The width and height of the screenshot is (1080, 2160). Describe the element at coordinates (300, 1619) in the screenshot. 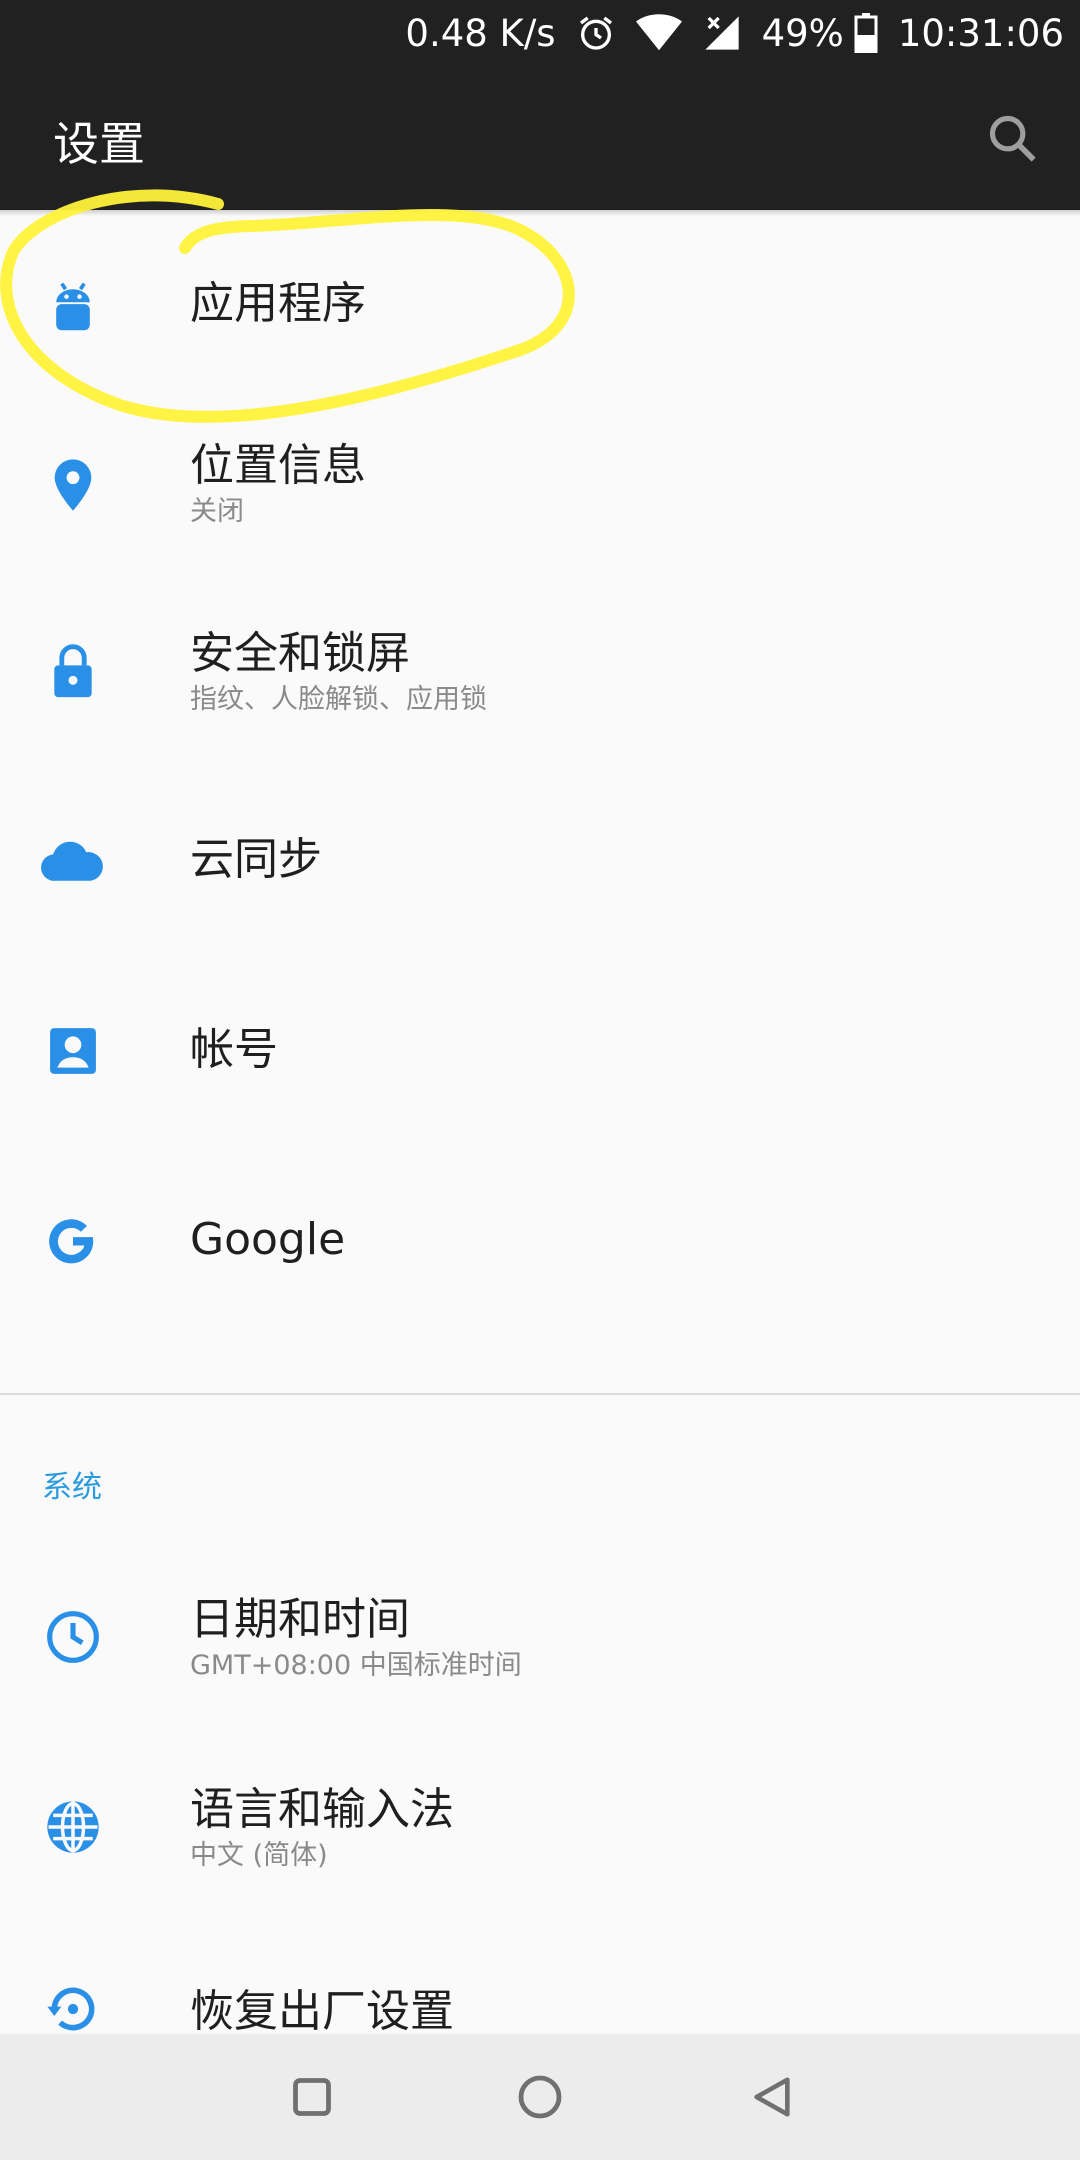

I see `settings-item-title: 日期和时间` at that location.